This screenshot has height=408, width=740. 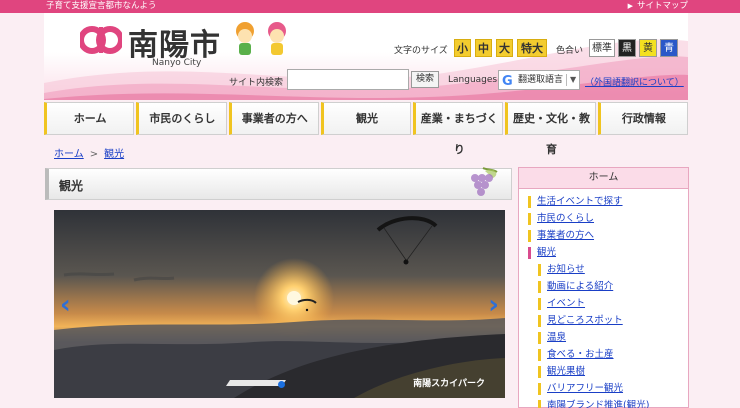 I want to click on nav-admin: 行政情報, so click(x=642, y=118).